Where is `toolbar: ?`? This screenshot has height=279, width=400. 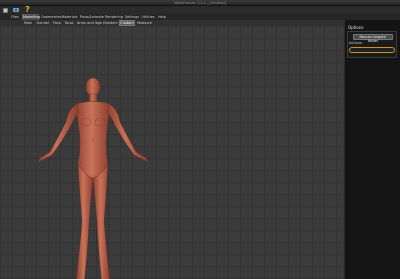 toolbar: ? is located at coordinates (200, 10).